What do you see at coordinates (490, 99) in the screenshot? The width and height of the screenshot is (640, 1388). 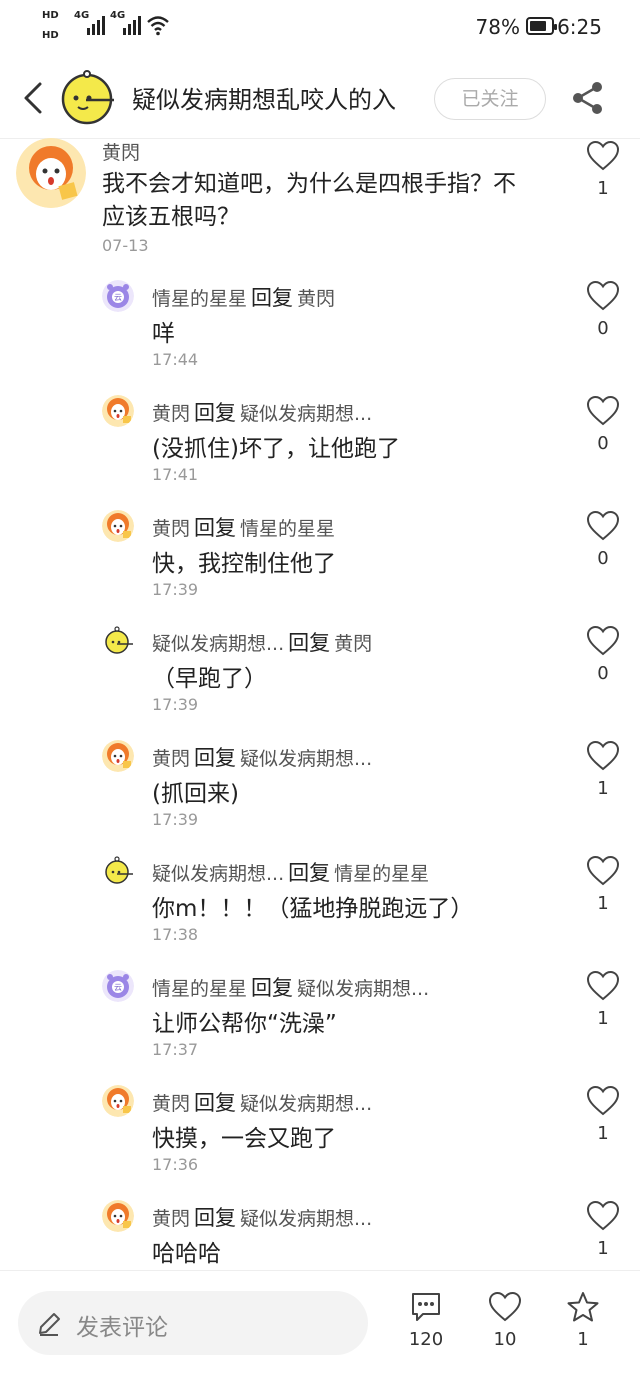 I see `follow-button: 已关注` at bounding box center [490, 99].